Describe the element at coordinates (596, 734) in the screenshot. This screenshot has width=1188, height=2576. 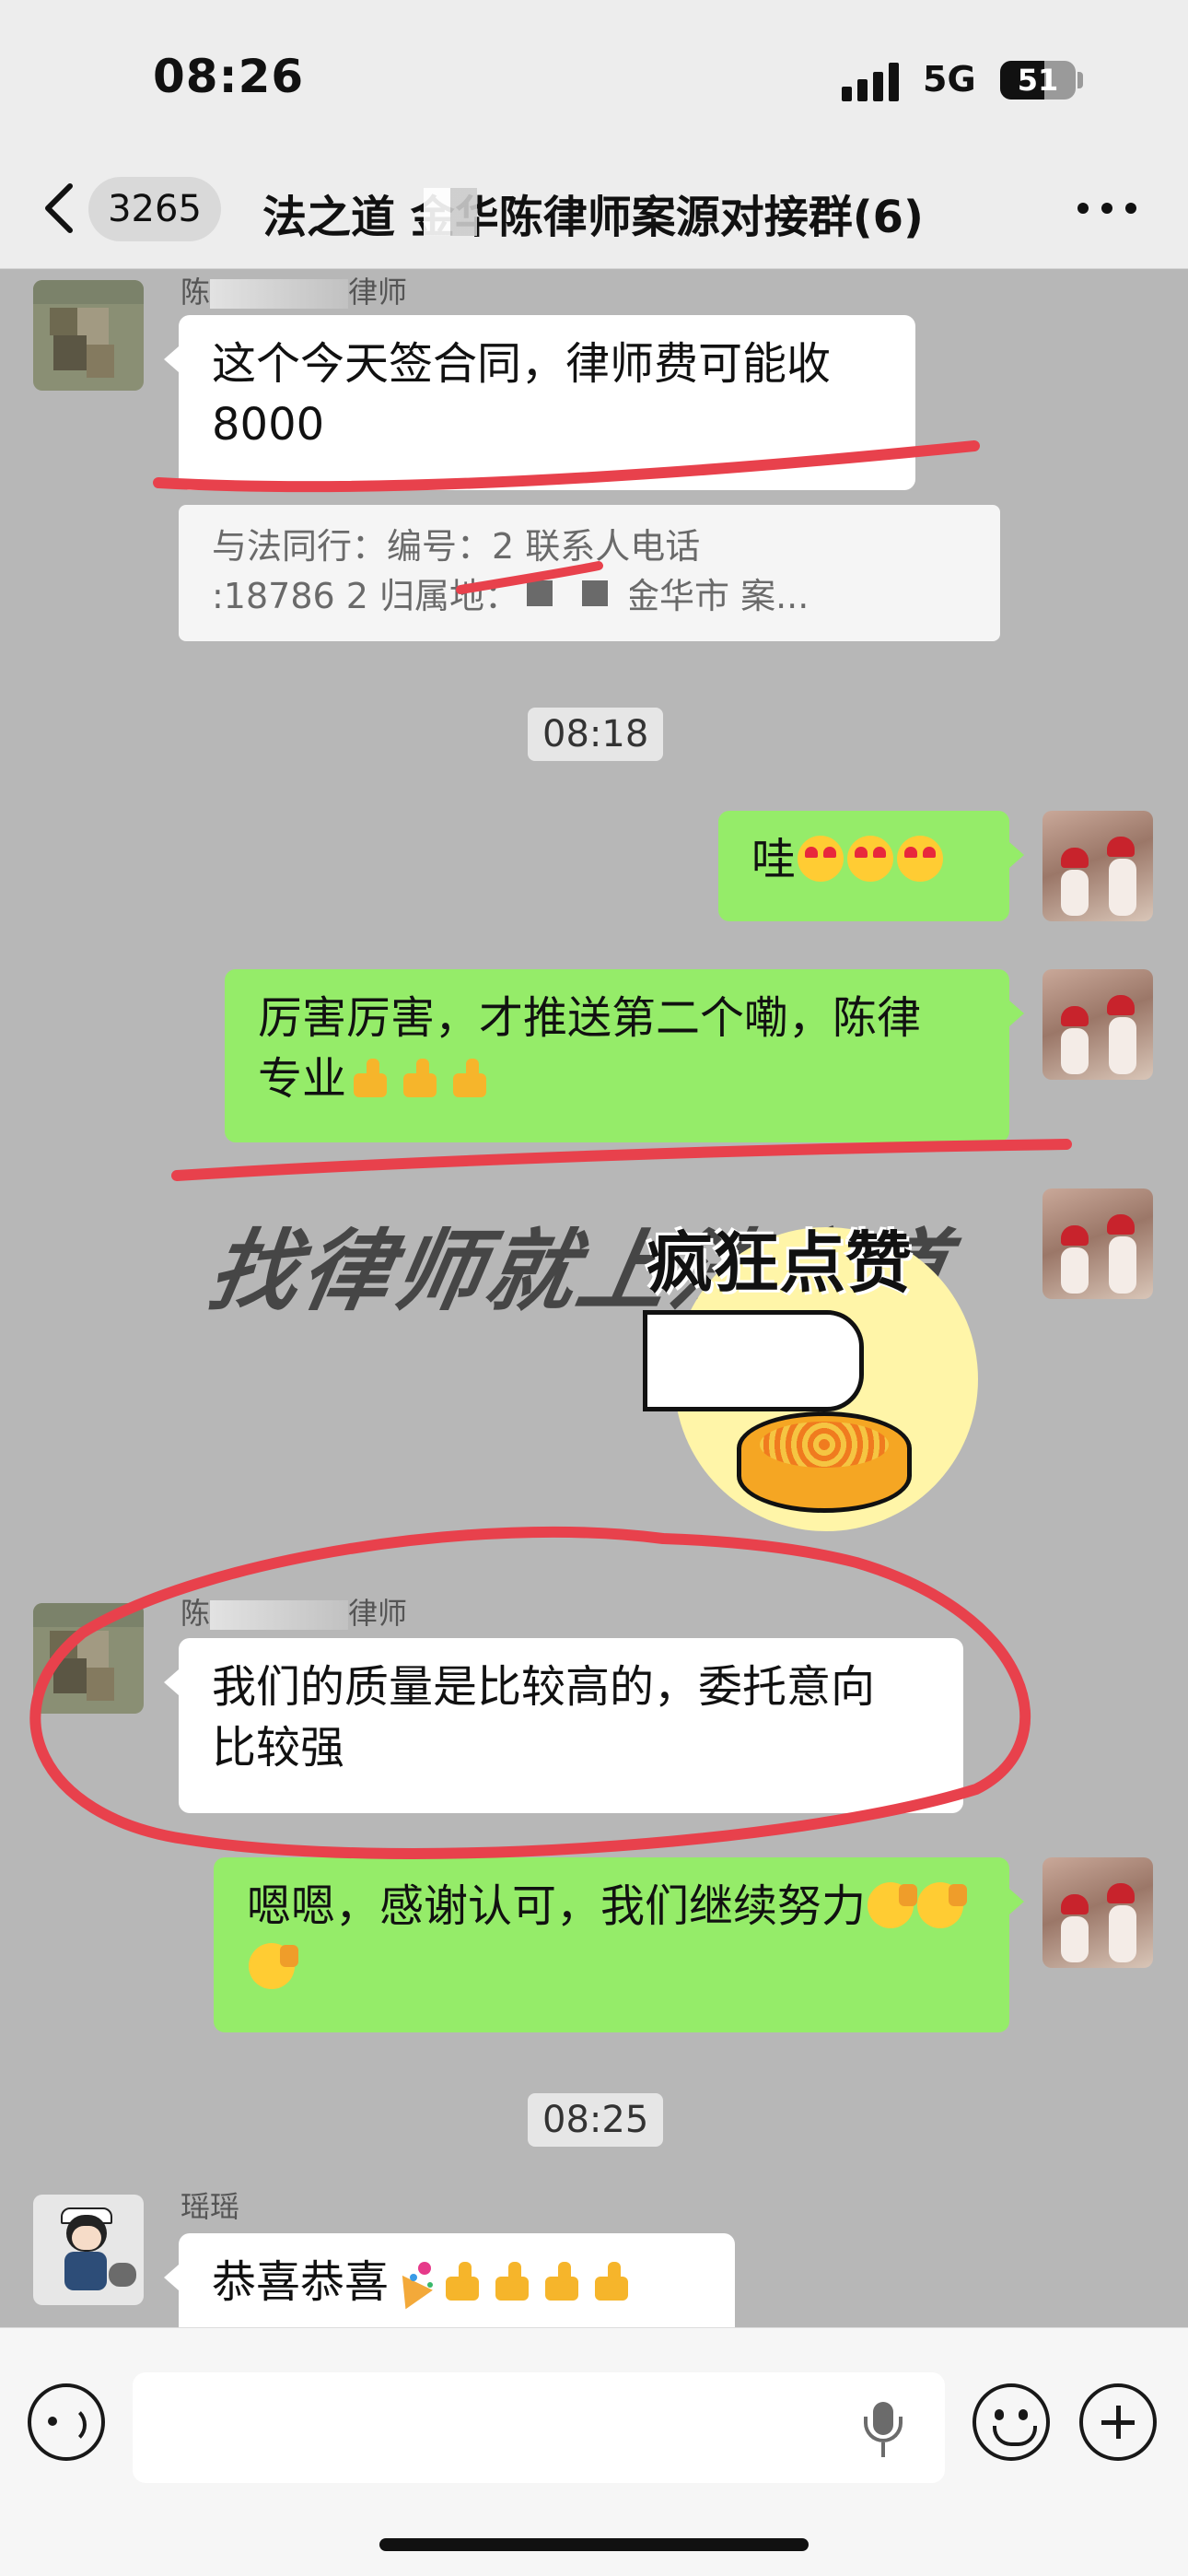
I see `timestamp-divider: 08:18` at that location.